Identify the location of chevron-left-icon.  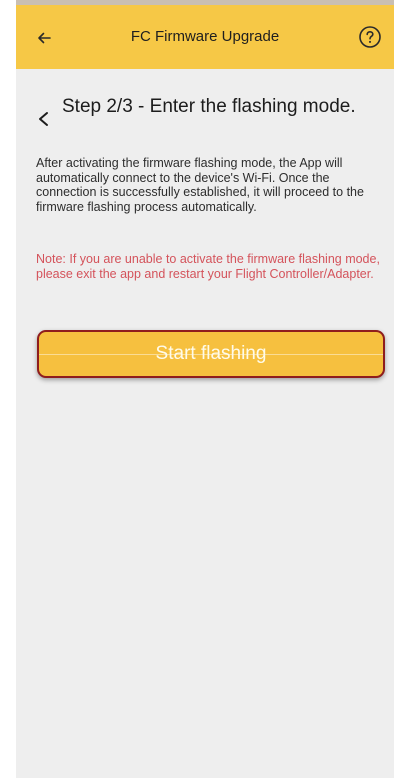
(44, 119).